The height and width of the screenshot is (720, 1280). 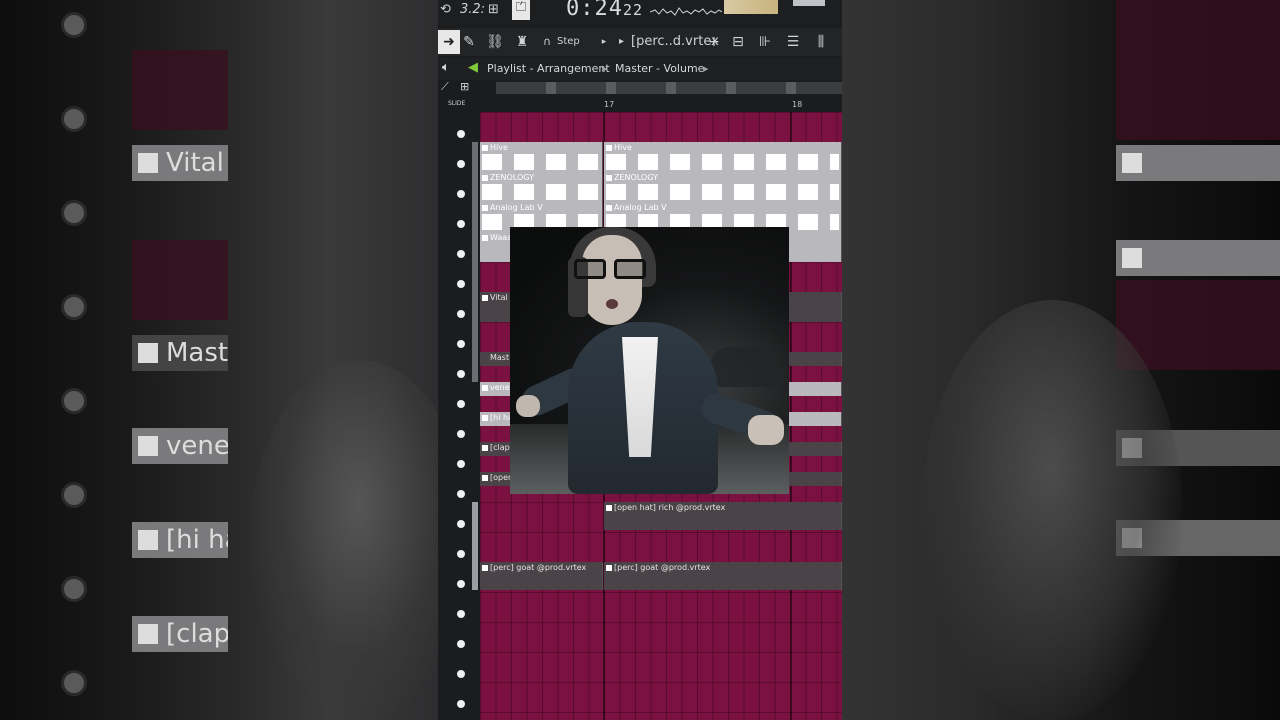 I want to click on song-time-sub: 22, so click(x=633, y=10).